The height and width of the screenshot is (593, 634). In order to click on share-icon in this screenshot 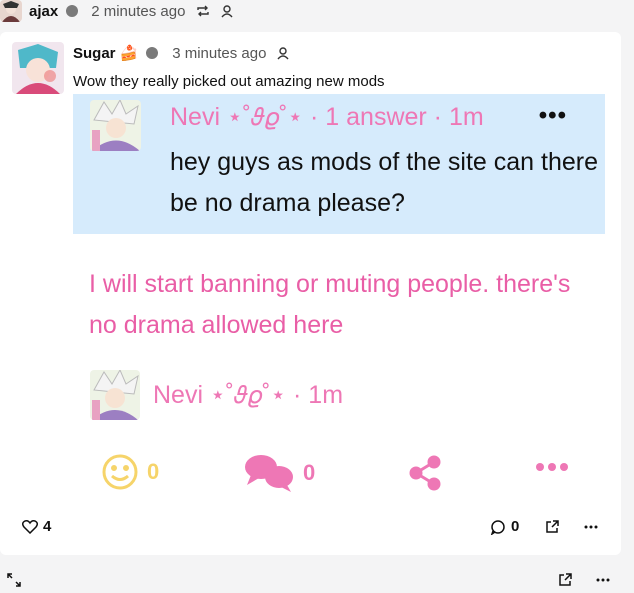, I will do `click(425, 473)`.